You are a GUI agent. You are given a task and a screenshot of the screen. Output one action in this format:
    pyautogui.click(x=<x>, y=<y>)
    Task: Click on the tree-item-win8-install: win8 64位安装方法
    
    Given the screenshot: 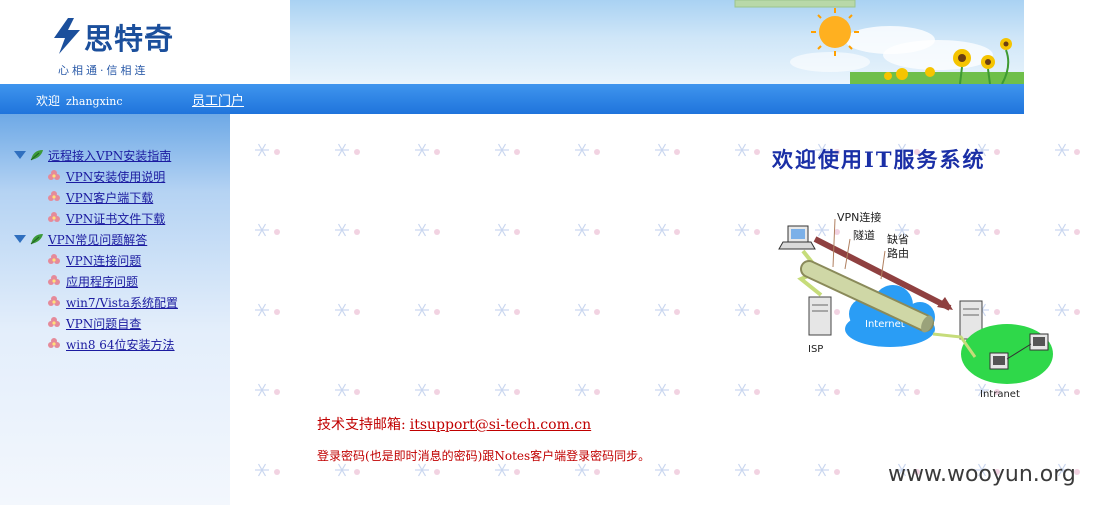 What is the action you would take?
    pyautogui.click(x=111, y=344)
    